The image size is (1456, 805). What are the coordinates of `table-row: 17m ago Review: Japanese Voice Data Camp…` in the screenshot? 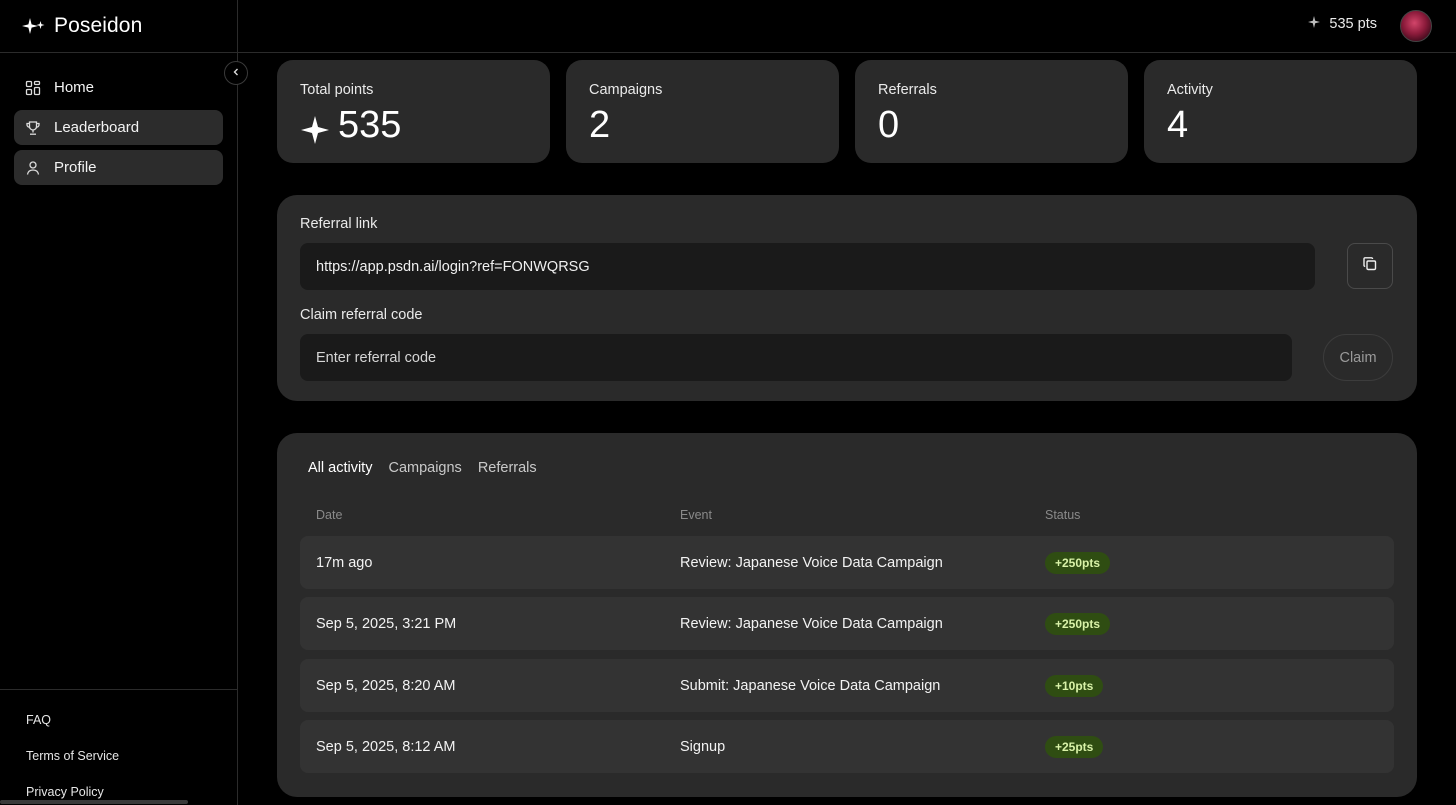 It's located at (847, 562).